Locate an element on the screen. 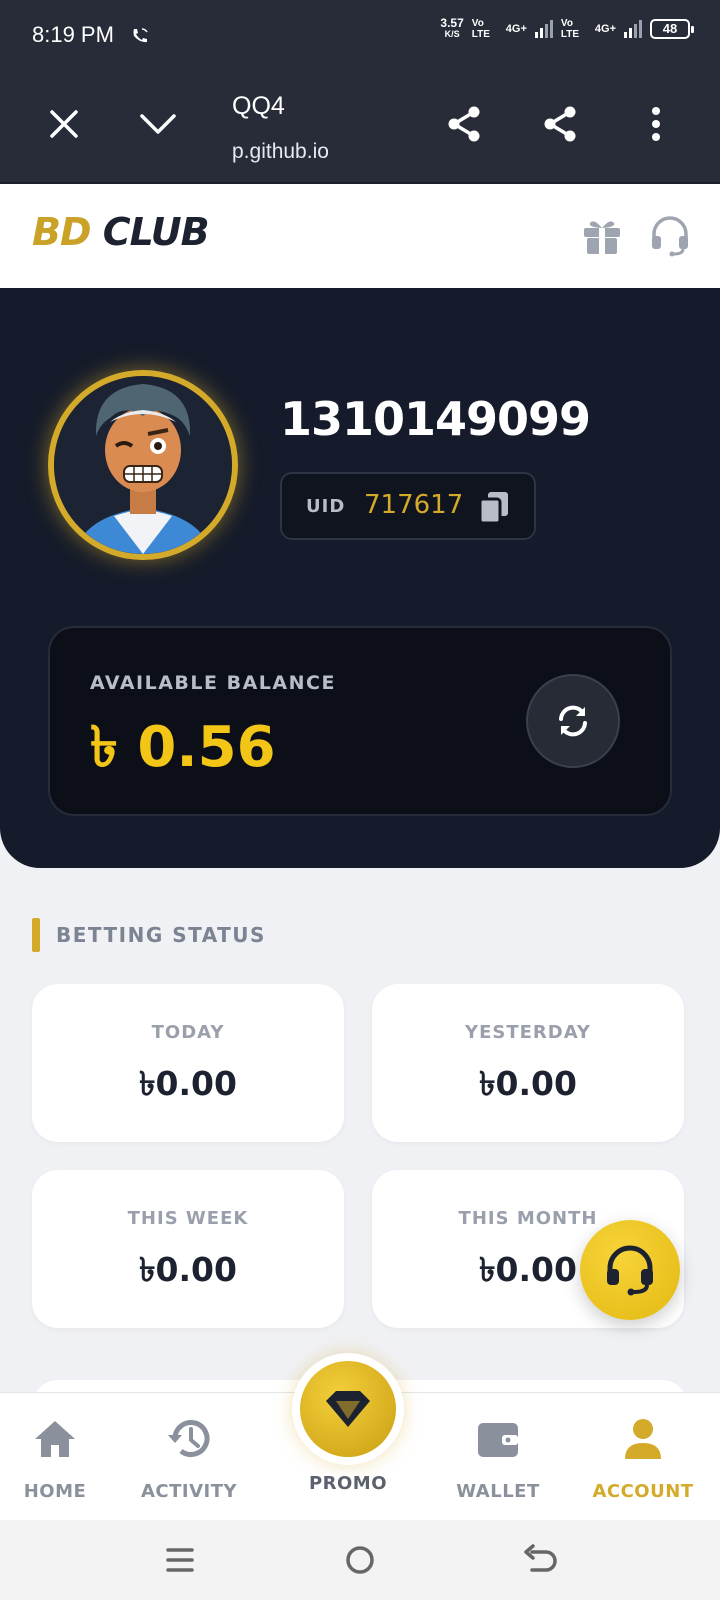 The height and width of the screenshot is (1600, 720). sim1-label: Vo LTE is located at coordinates (480, 29).